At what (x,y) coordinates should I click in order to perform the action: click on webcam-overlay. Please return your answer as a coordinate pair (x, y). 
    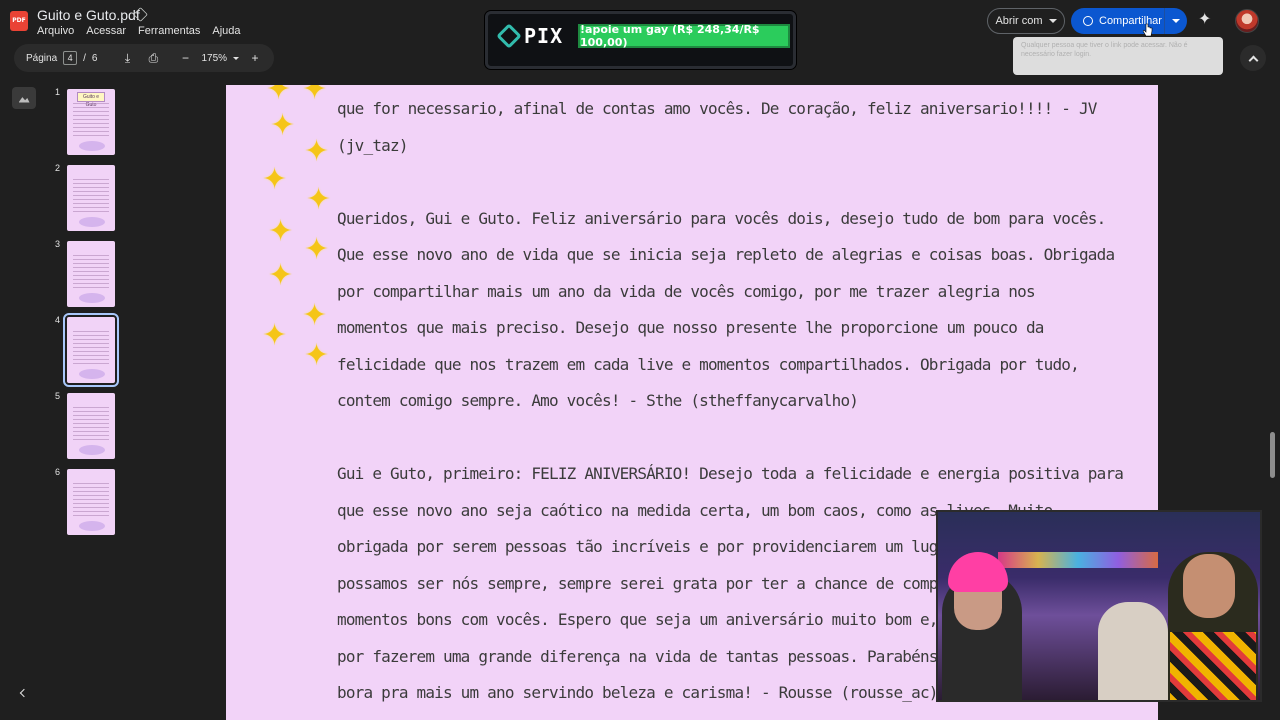
    Looking at the image, I should click on (1099, 606).